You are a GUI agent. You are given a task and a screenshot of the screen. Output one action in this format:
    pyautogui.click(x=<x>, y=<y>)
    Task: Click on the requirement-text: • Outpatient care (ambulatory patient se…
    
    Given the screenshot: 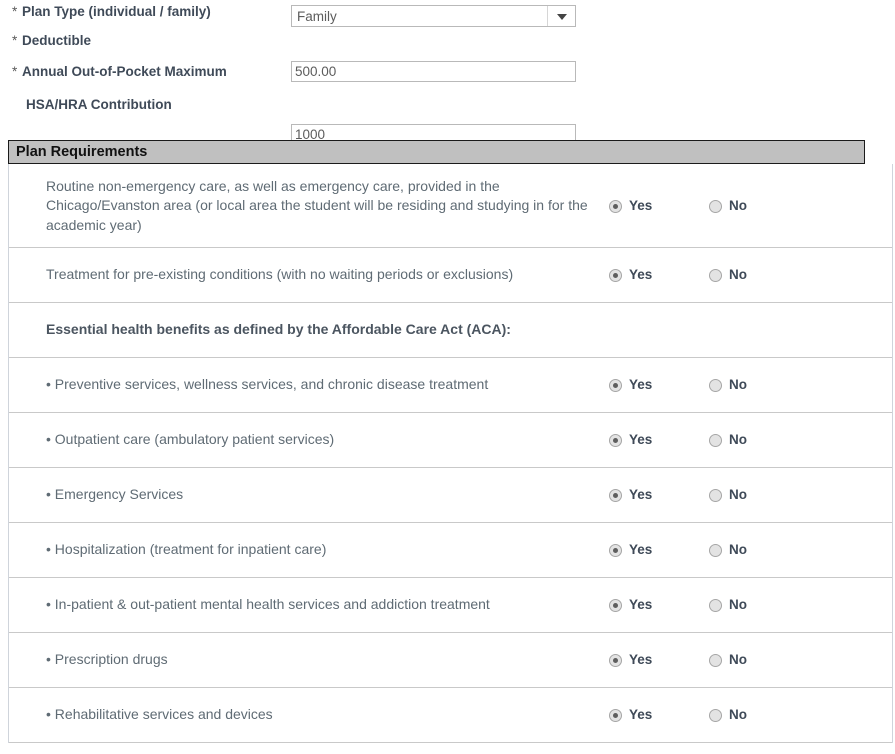 What is the action you would take?
    pyautogui.click(x=190, y=439)
    